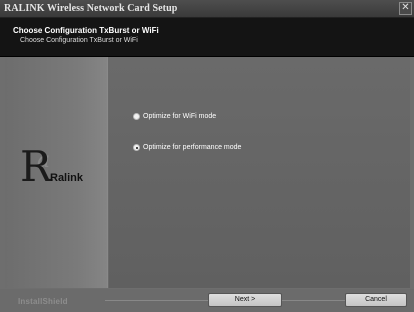  I want to click on option-label: Optimize for performance mode, so click(192, 147).